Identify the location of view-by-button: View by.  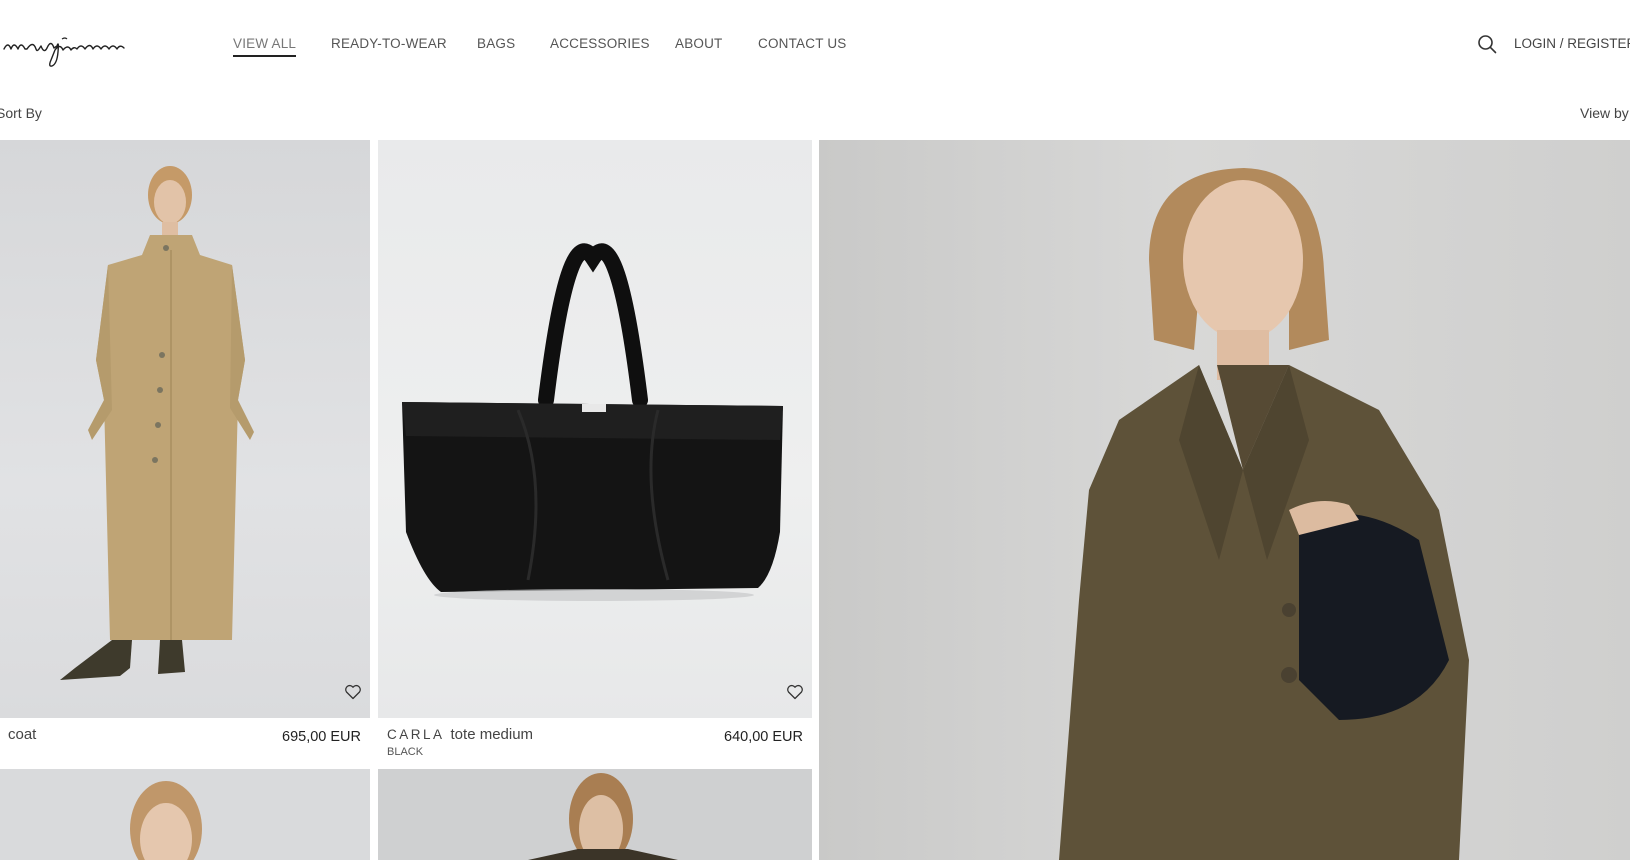
(1604, 113).